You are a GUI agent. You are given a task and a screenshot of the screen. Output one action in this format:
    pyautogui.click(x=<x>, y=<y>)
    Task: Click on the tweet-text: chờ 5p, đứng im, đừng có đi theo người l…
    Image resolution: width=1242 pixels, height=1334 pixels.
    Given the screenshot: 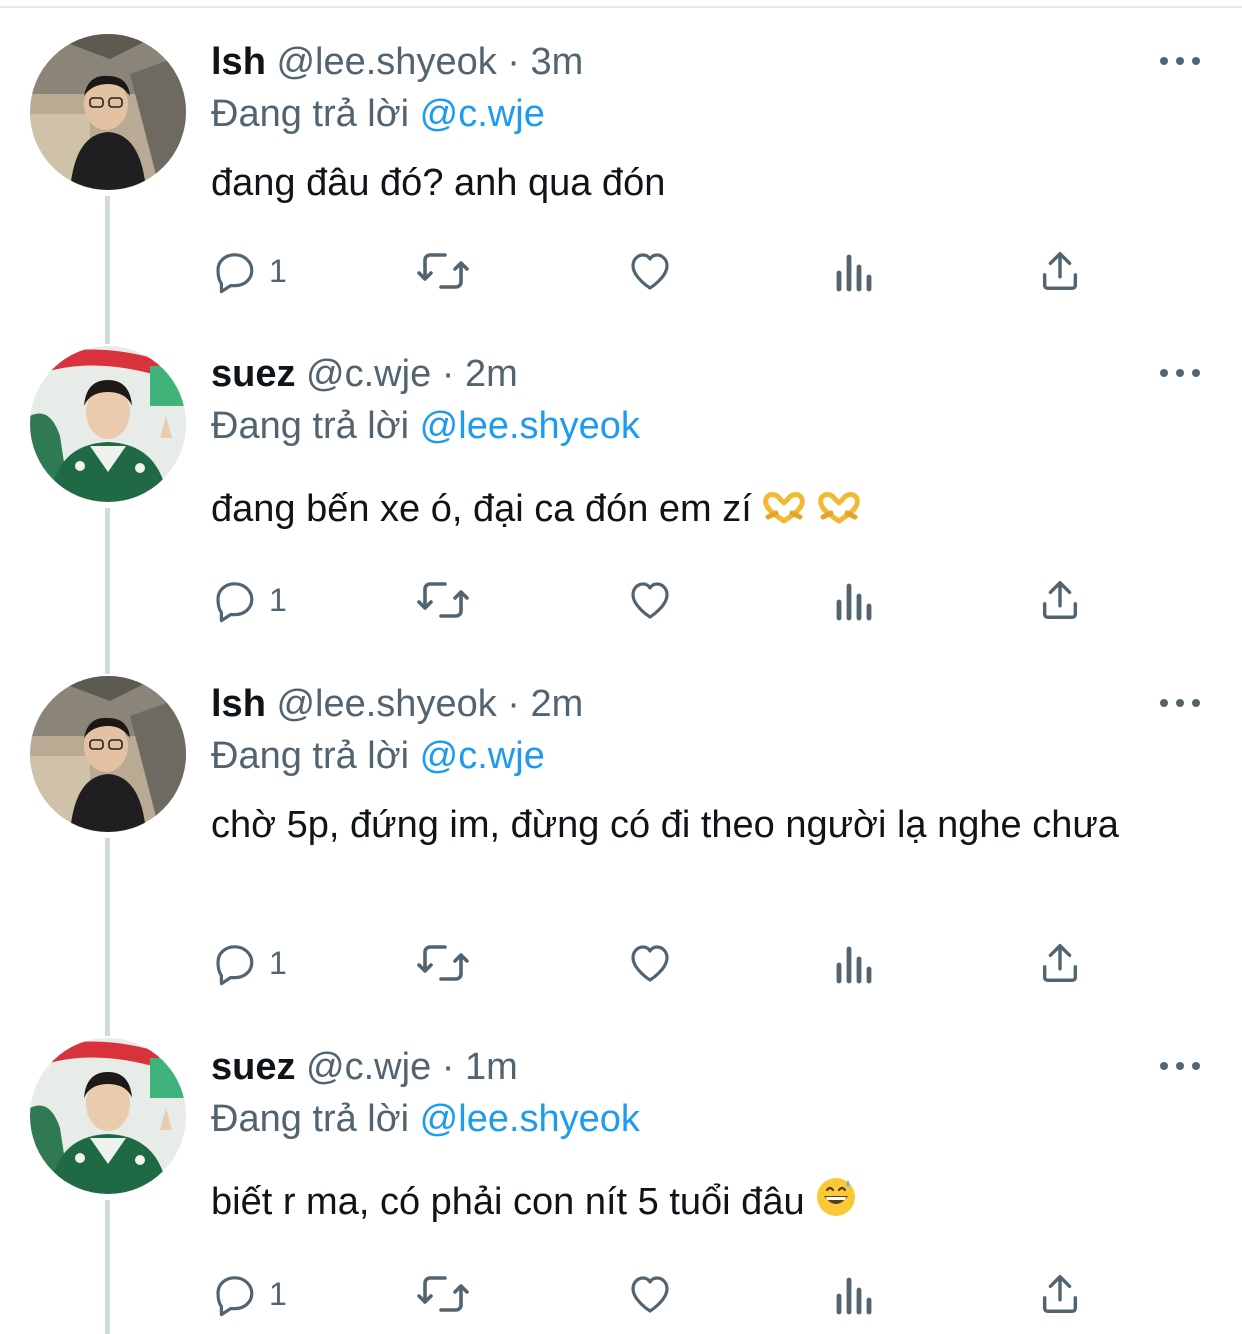 What is the action you would take?
    pyautogui.click(x=691, y=825)
    